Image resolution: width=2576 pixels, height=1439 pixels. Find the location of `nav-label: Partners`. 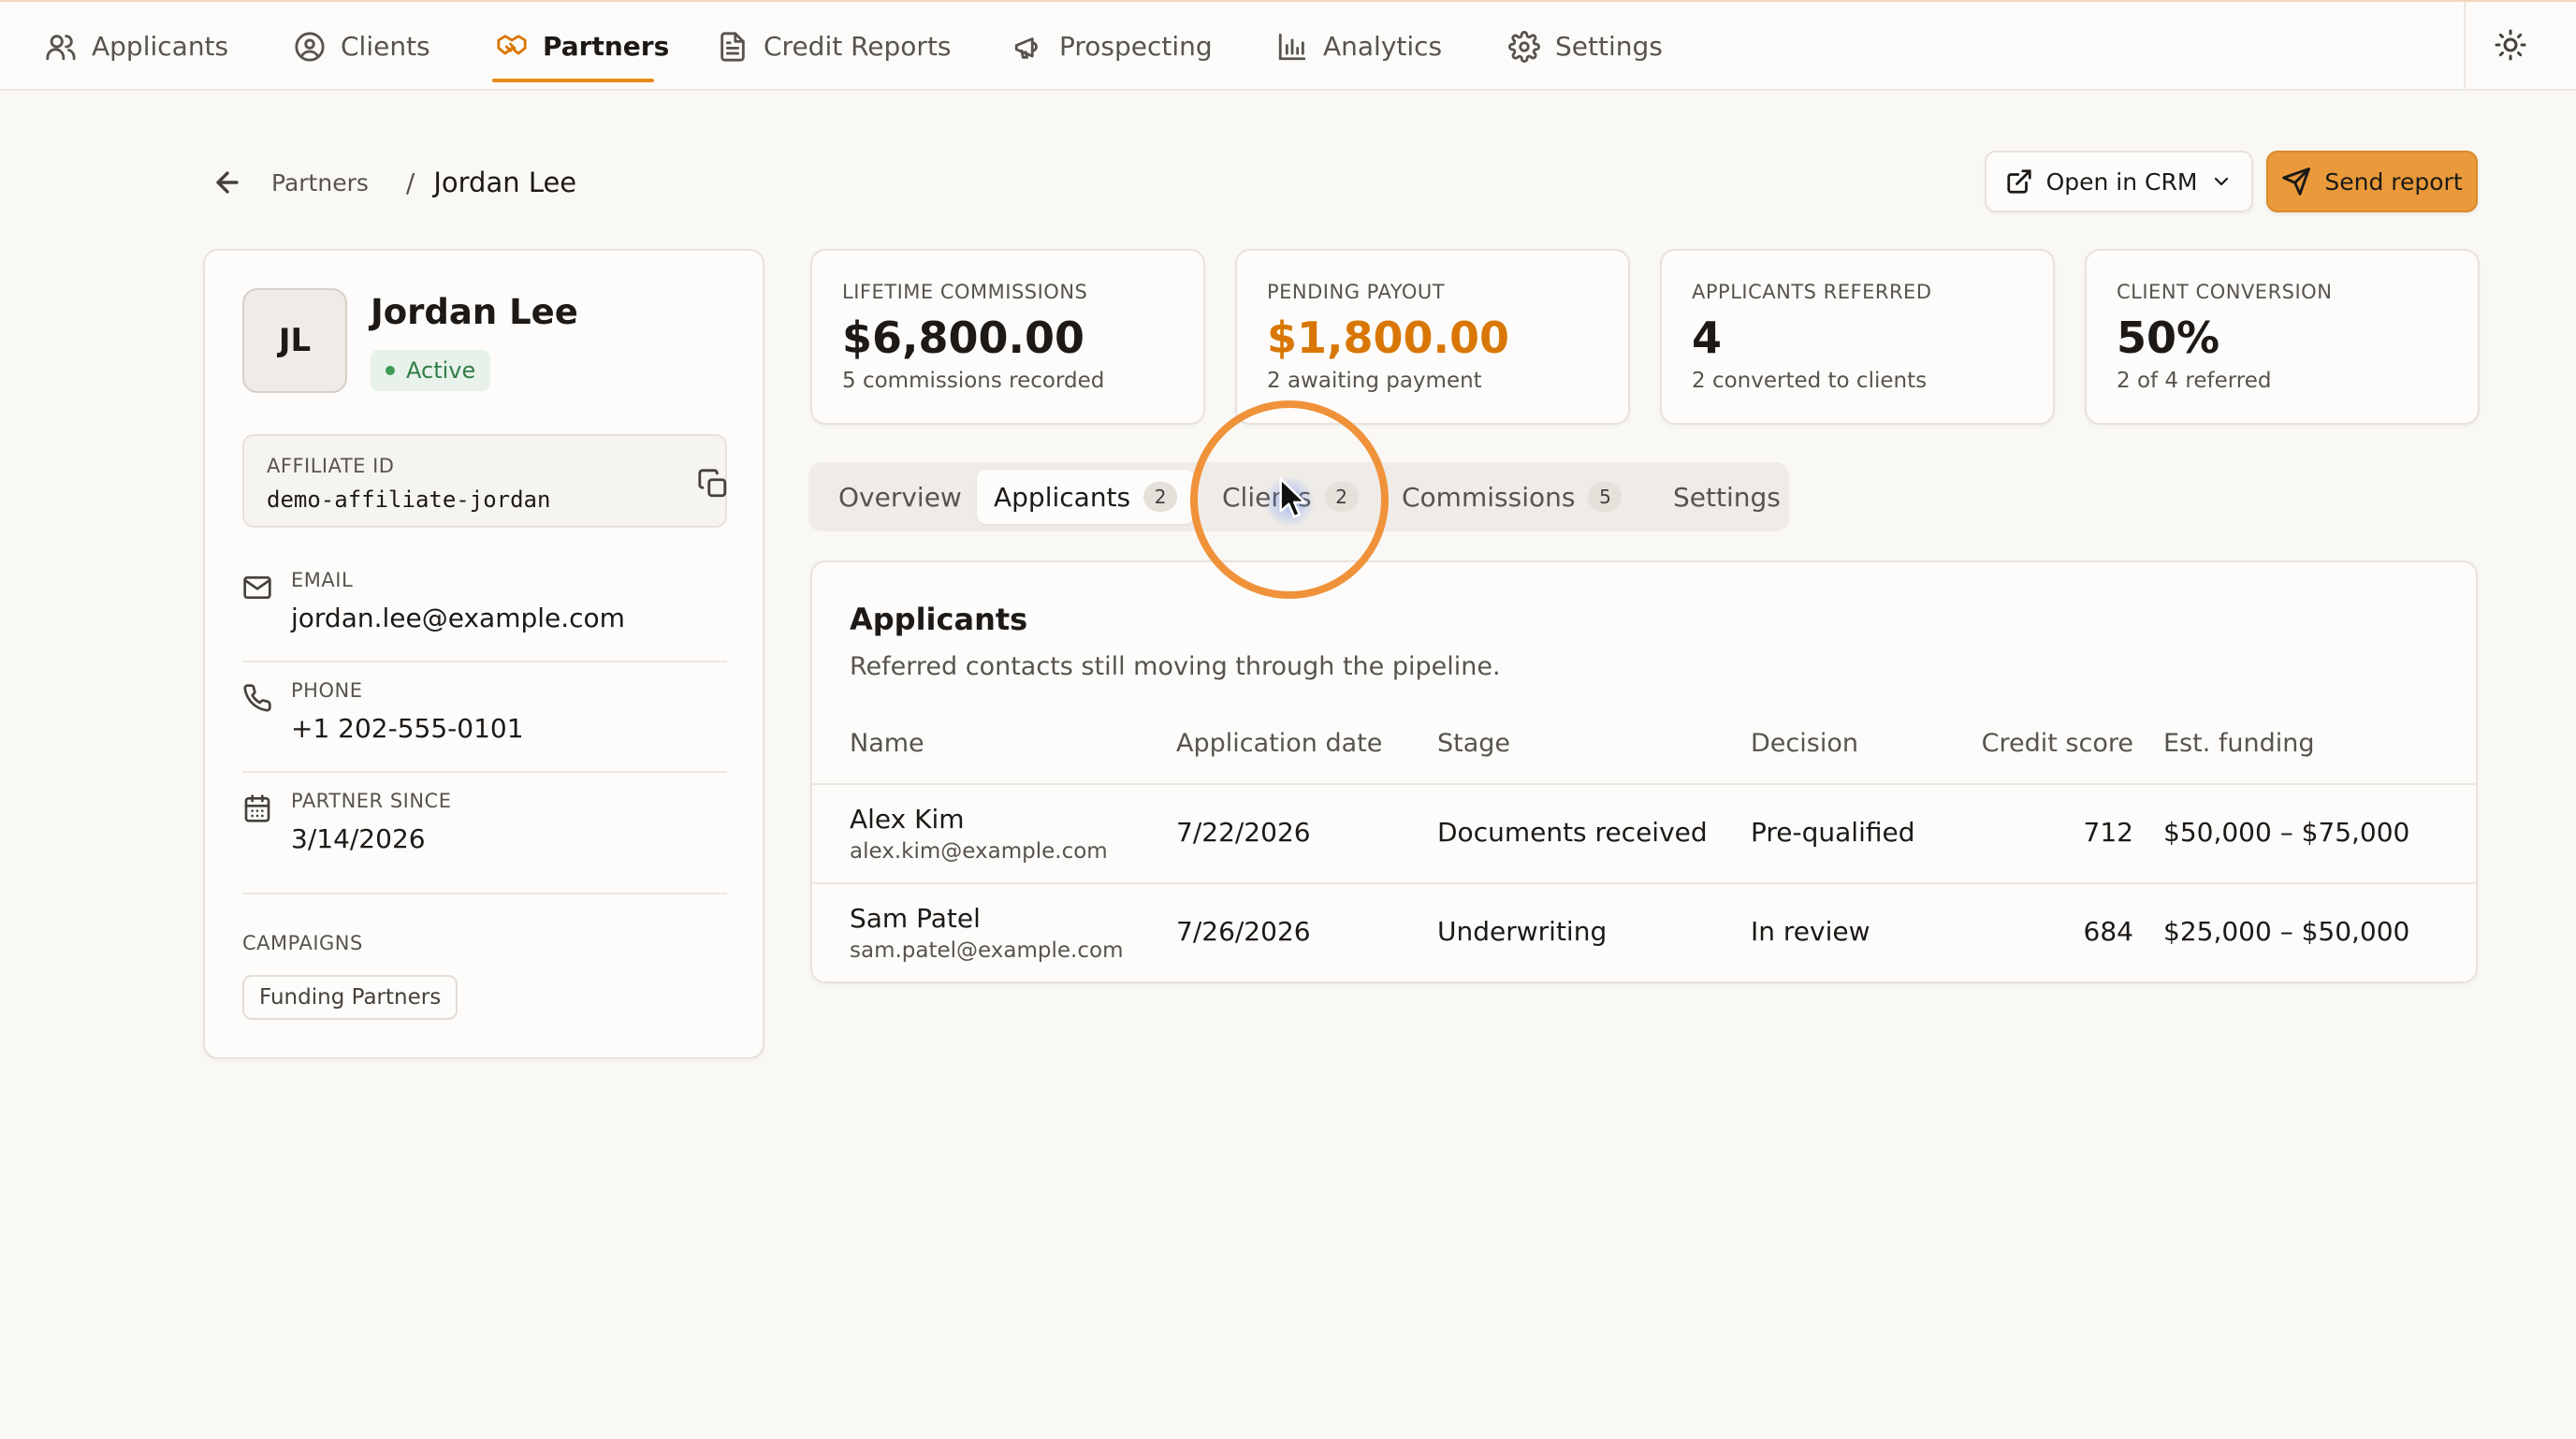

nav-label: Partners is located at coordinates (606, 46).